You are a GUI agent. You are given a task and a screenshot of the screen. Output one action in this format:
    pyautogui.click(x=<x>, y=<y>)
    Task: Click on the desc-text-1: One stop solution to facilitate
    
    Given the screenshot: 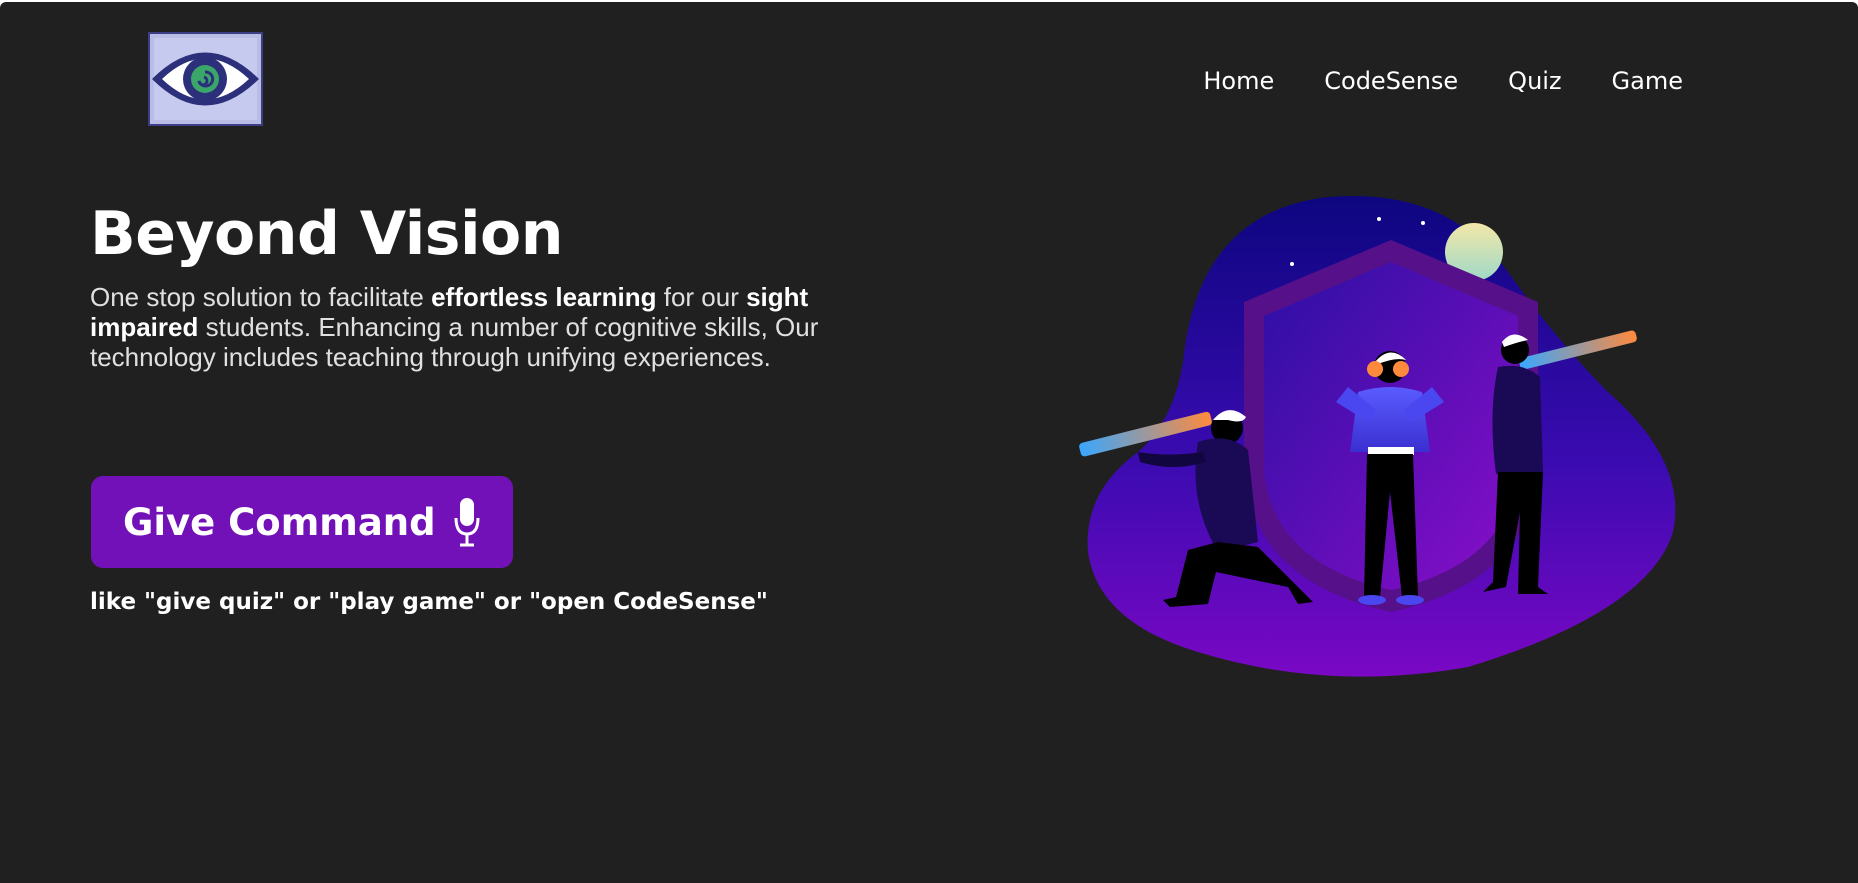 What is the action you would take?
    pyautogui.click(x=261, y=297)
    